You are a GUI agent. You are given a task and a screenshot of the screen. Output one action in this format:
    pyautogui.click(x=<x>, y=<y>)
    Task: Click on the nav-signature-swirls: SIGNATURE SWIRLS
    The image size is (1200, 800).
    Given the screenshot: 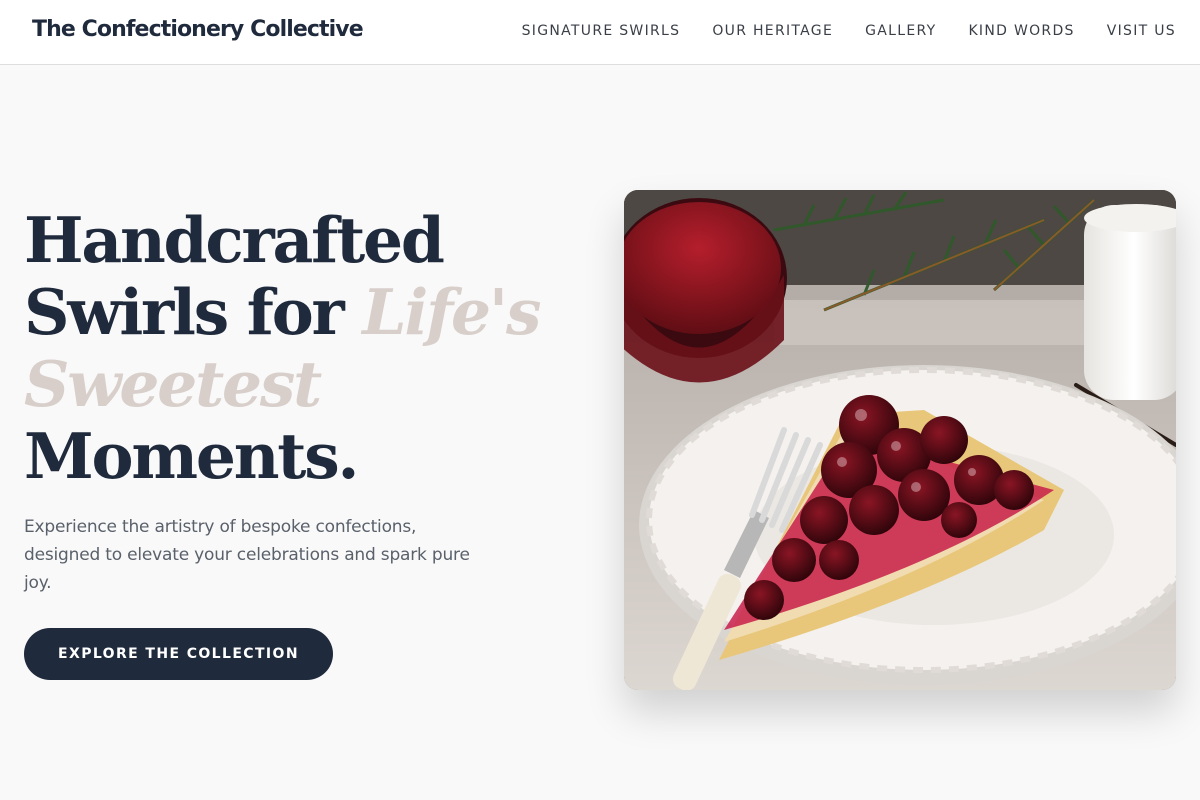 What is the action you would take?
    pyautogui.click(x=601, y=31)
    